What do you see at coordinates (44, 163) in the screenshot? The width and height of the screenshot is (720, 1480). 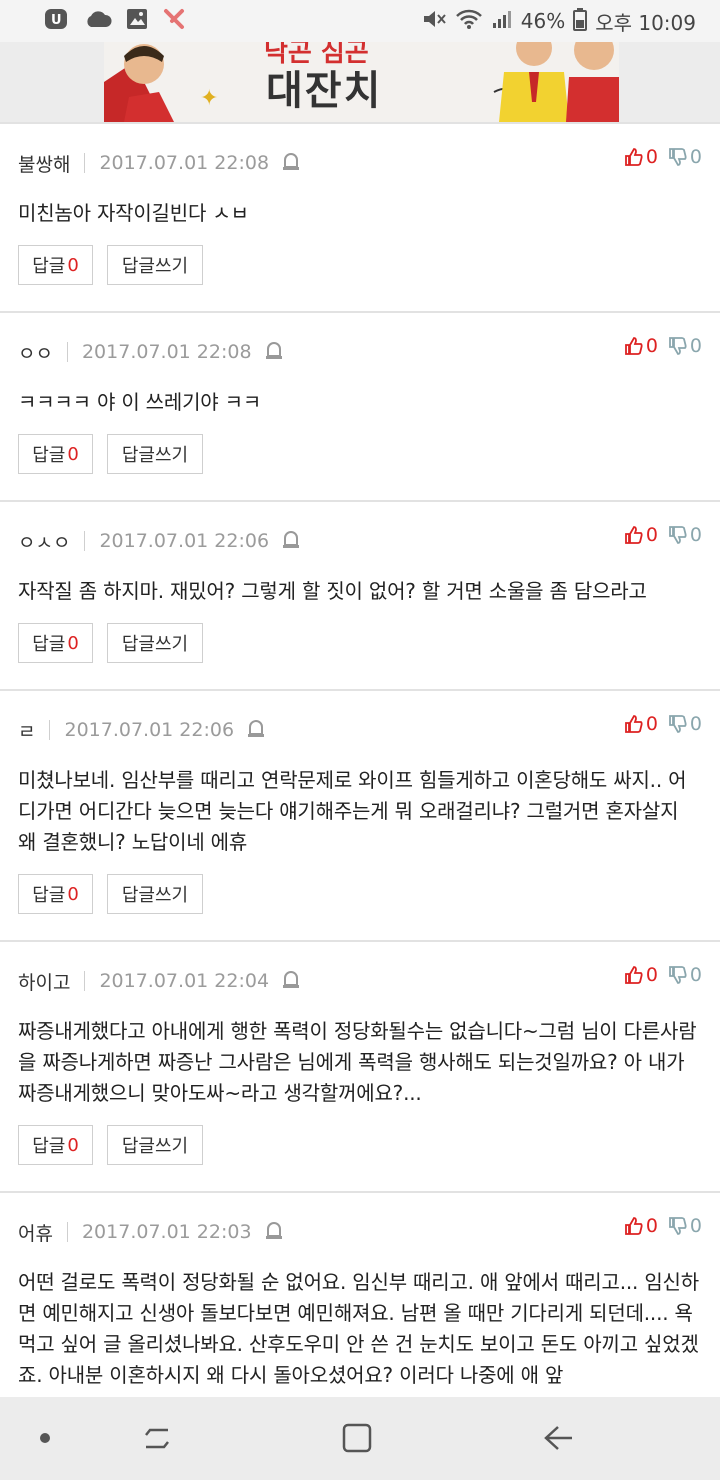 I see `comment-author: 불쌍해` at bounding box center [44, 163].